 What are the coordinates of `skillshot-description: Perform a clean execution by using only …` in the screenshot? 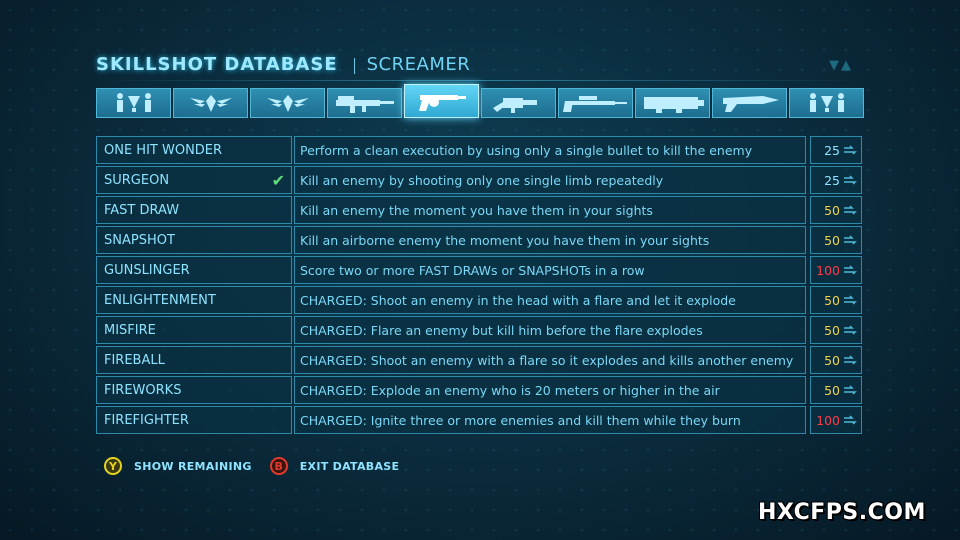 It's located at (550, 150).